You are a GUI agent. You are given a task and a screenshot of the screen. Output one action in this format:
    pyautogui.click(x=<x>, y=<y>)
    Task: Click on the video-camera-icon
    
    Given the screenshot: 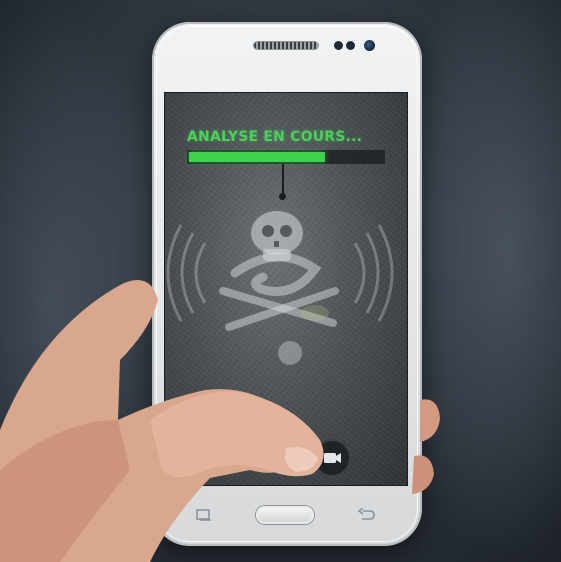 What is the action you would take?
    pyautogui.click(x=332, y=458)
    